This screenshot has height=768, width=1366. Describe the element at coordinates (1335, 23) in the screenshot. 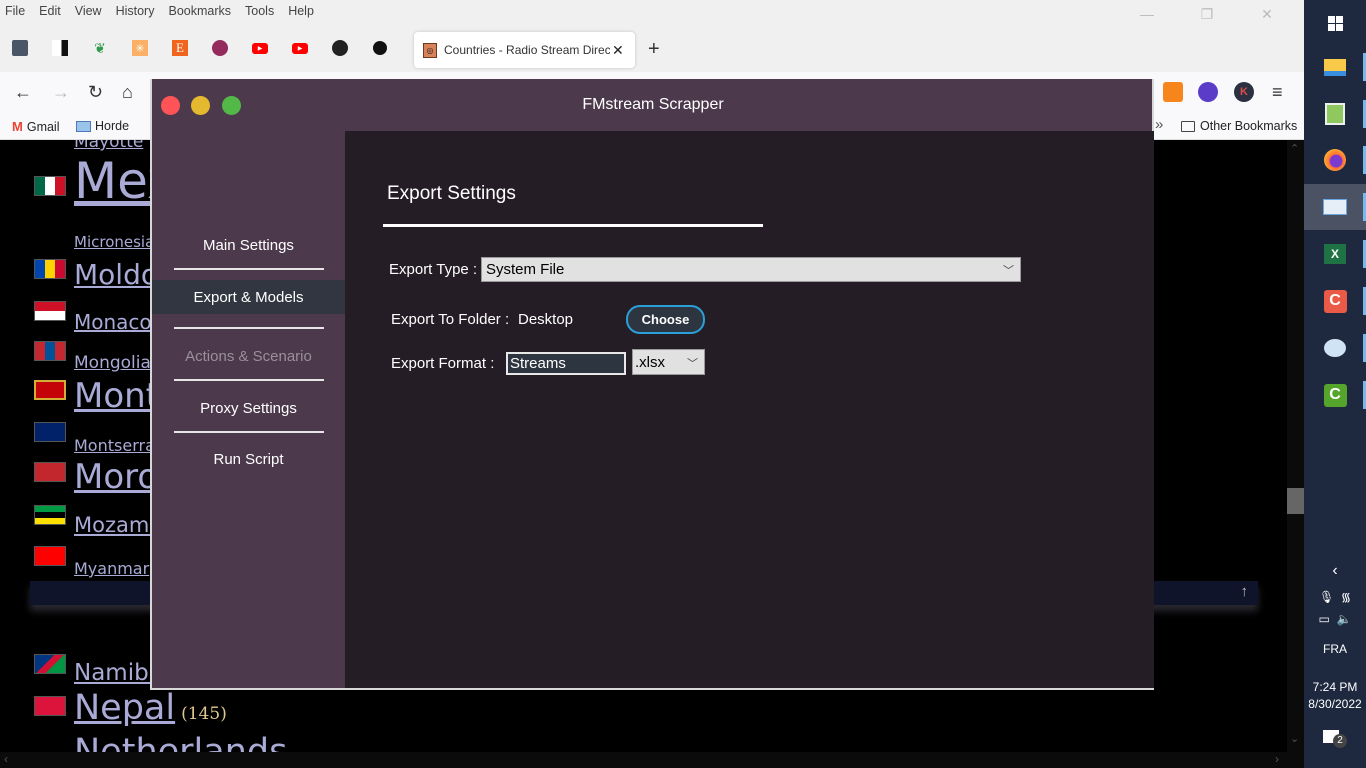

I see `start-button` at that location.